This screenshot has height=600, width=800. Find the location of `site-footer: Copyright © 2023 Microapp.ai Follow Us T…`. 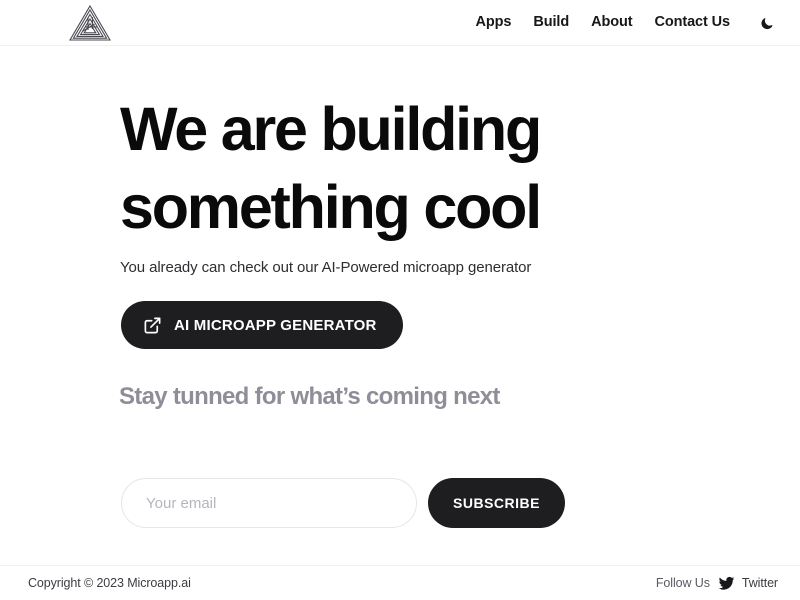

site-footer: Copyright © 2023 Microapp.ai Follow Us T… is located at coordinates (400, 582).